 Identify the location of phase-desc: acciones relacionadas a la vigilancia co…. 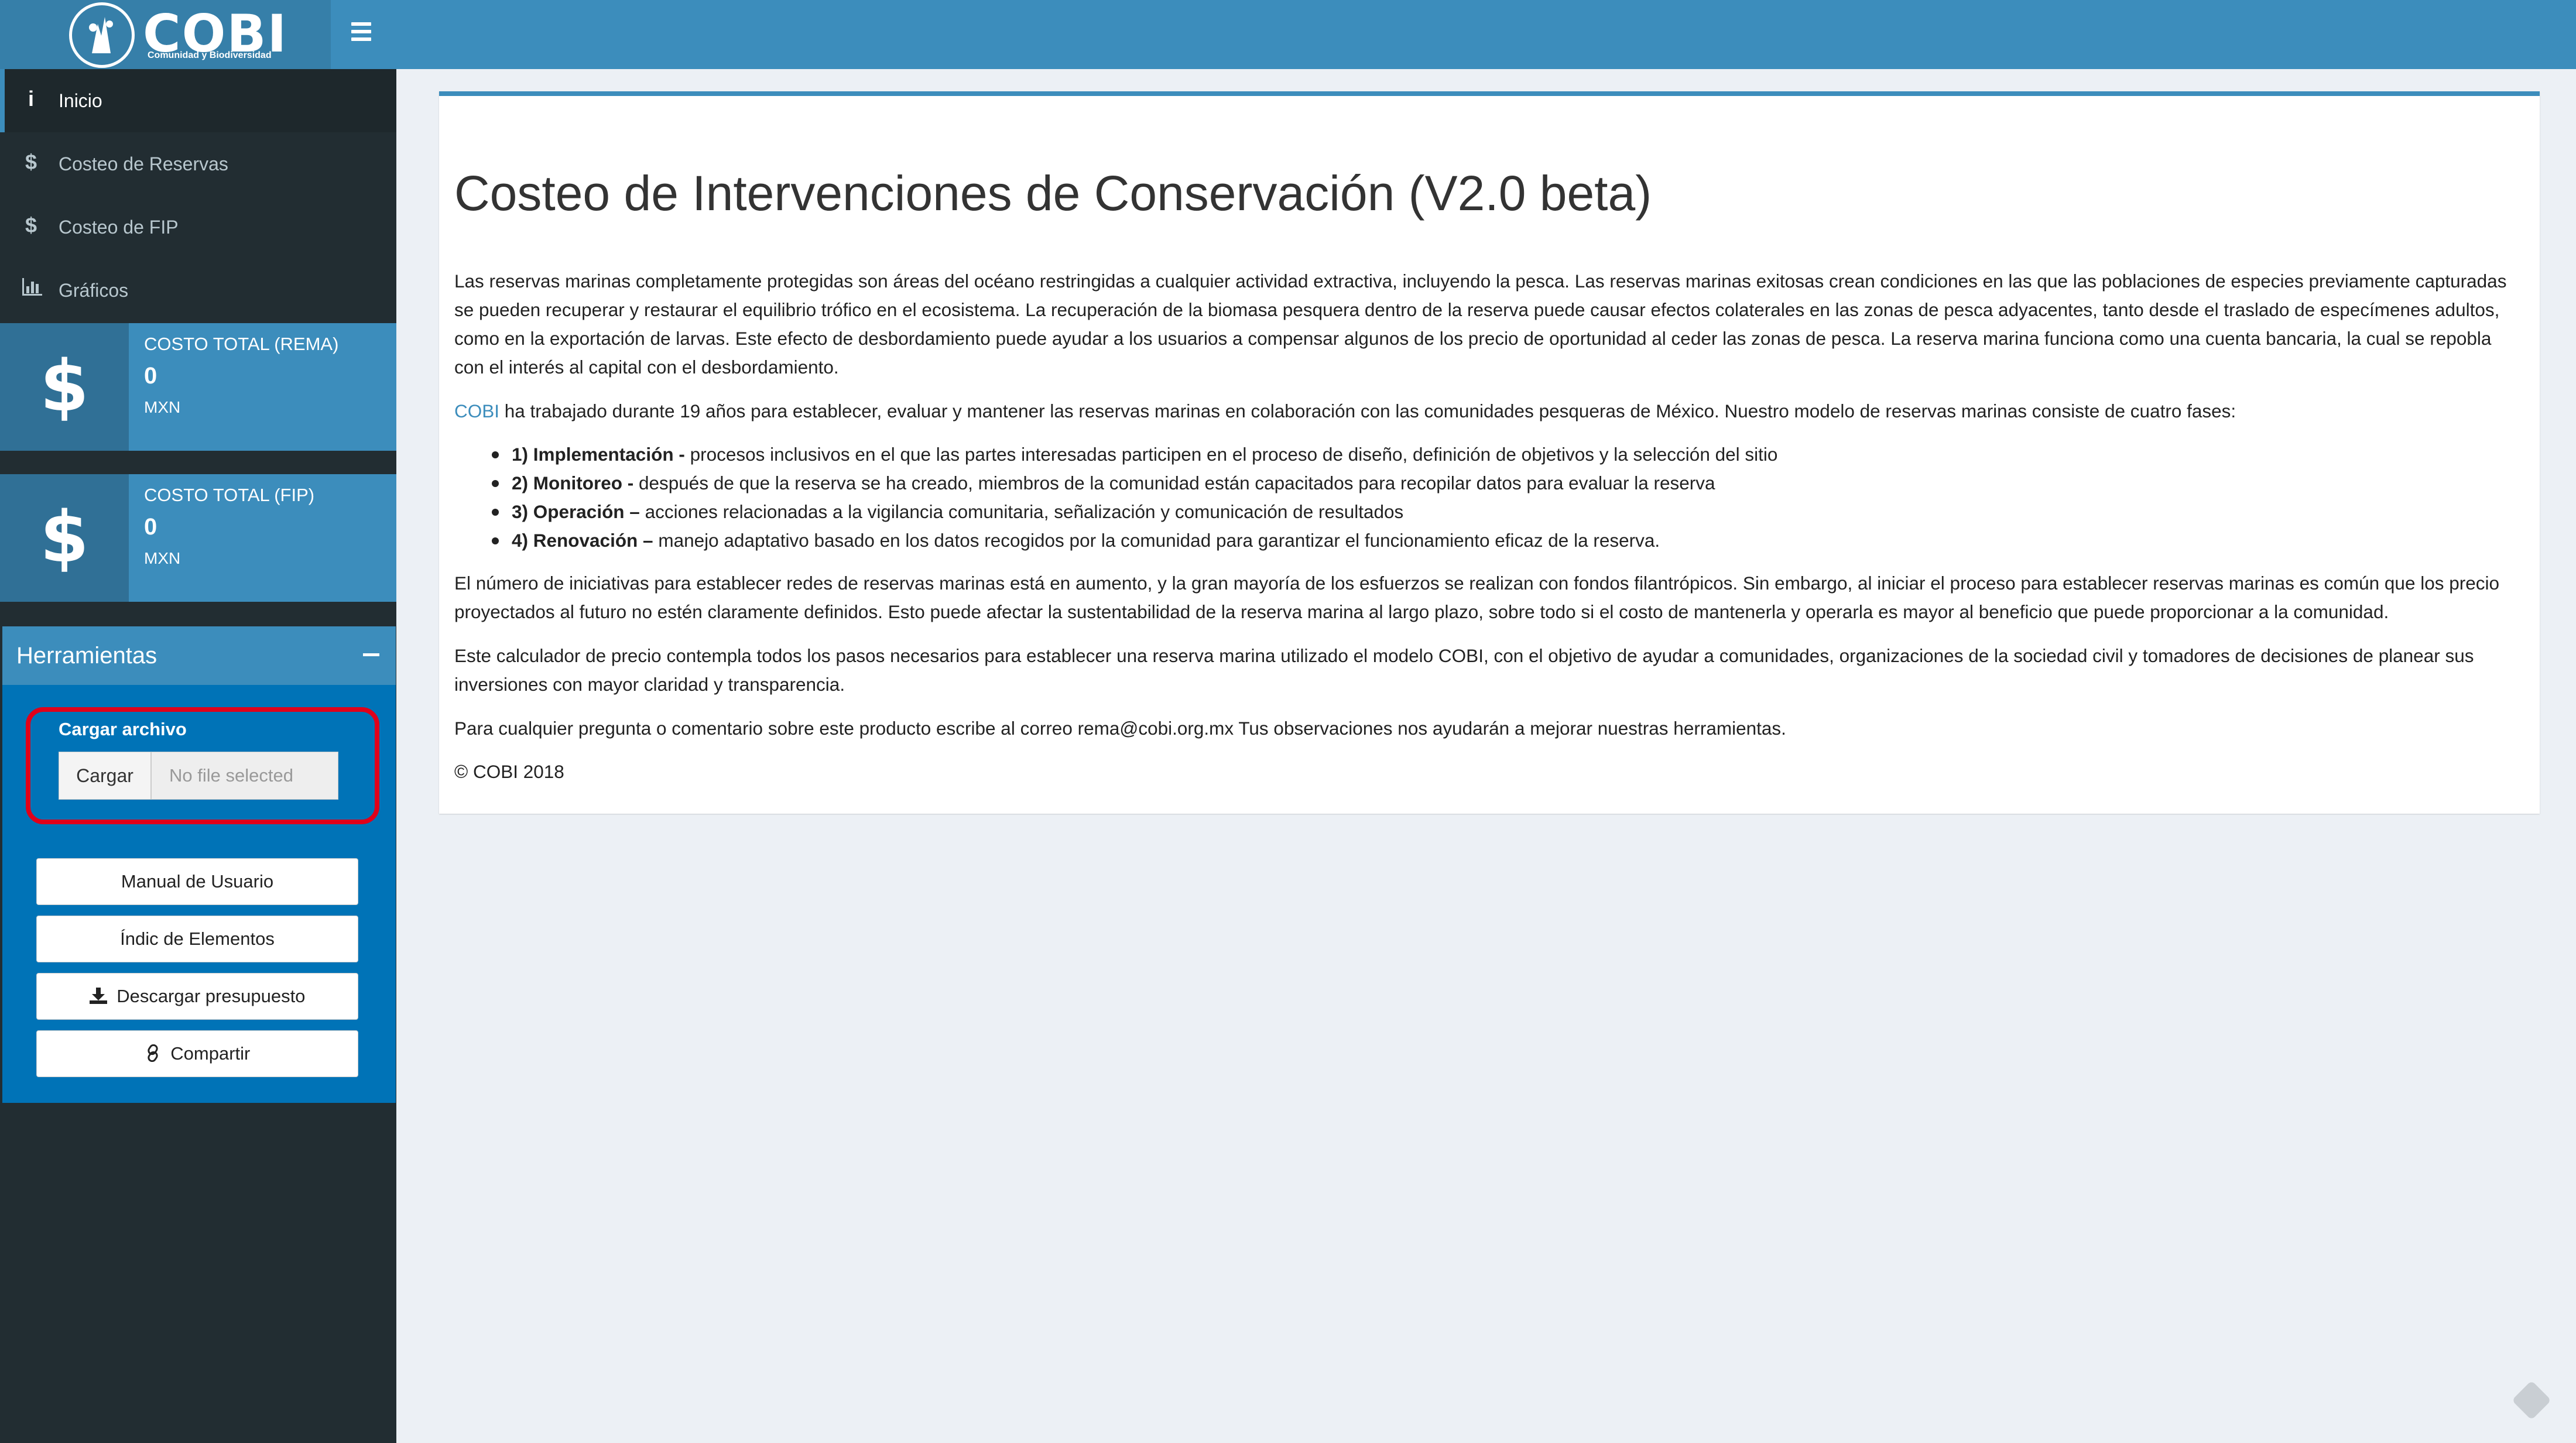
(1021, 512).